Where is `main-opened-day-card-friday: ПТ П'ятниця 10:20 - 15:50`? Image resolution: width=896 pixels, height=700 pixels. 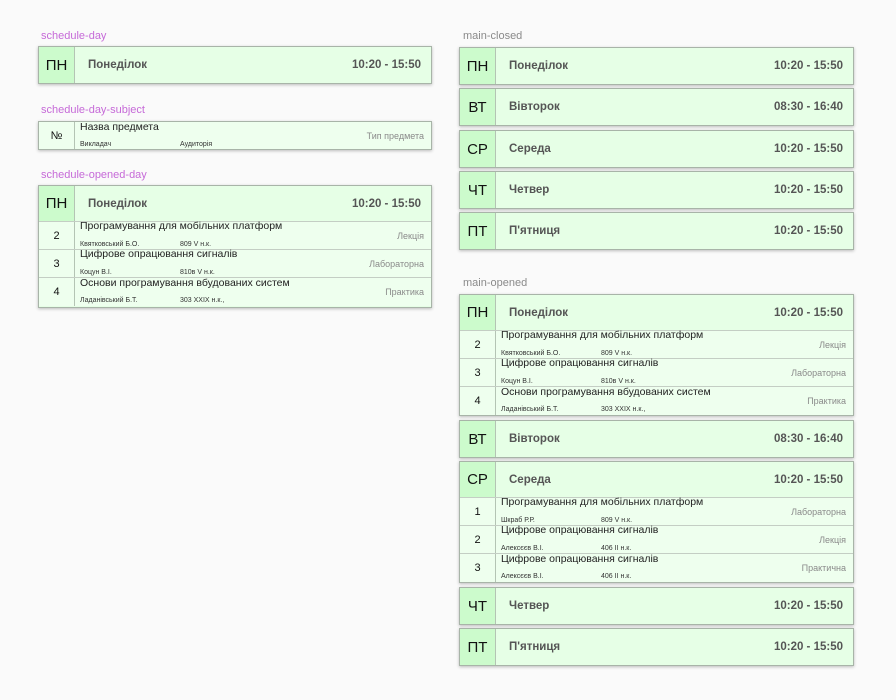
main-opened-day-card-friday: ПТ П'ятниця 10:20 - 15:50 is located at coordinates (656, 647).